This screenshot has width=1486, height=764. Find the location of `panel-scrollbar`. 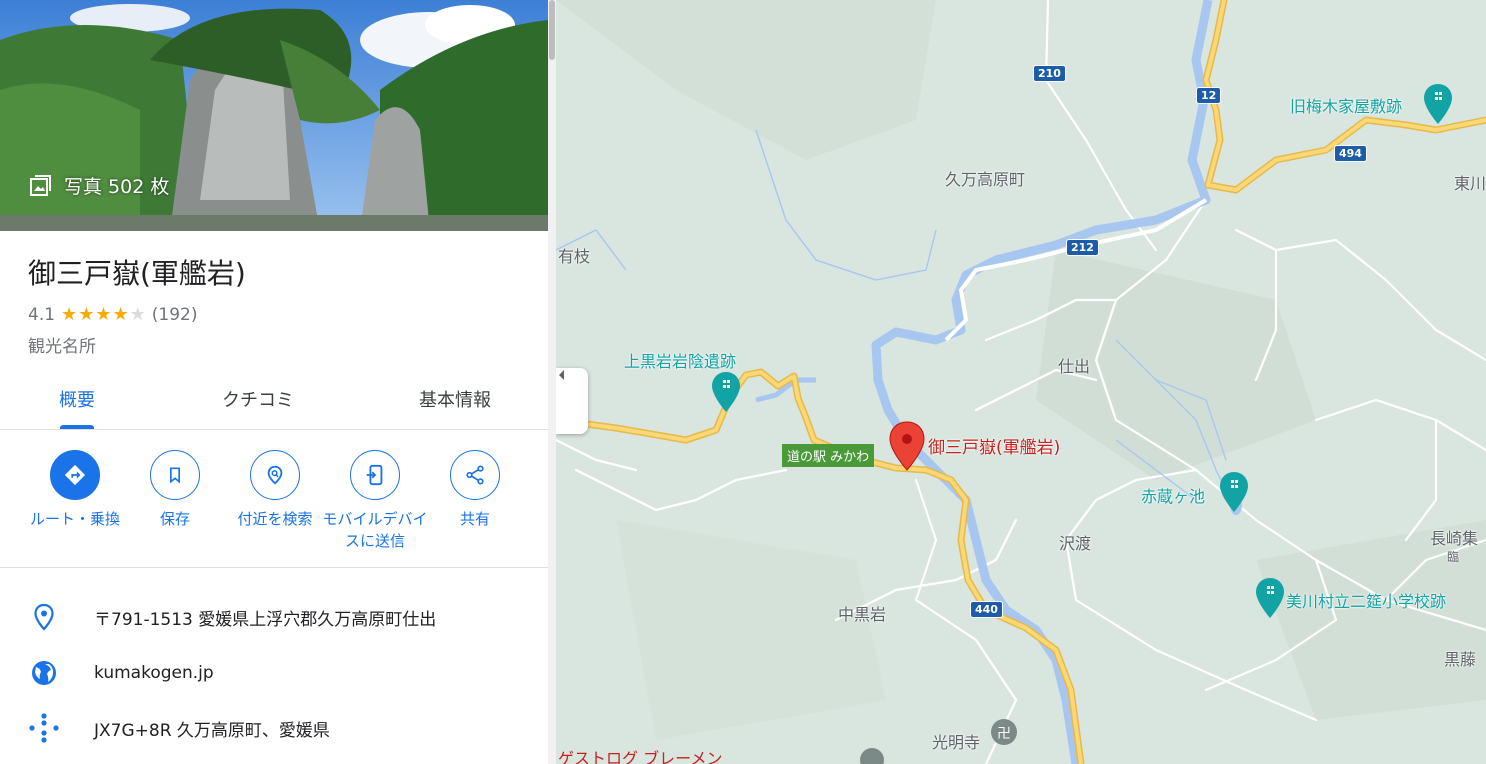

panel-scrollbar is located at coordinates (552, 382).